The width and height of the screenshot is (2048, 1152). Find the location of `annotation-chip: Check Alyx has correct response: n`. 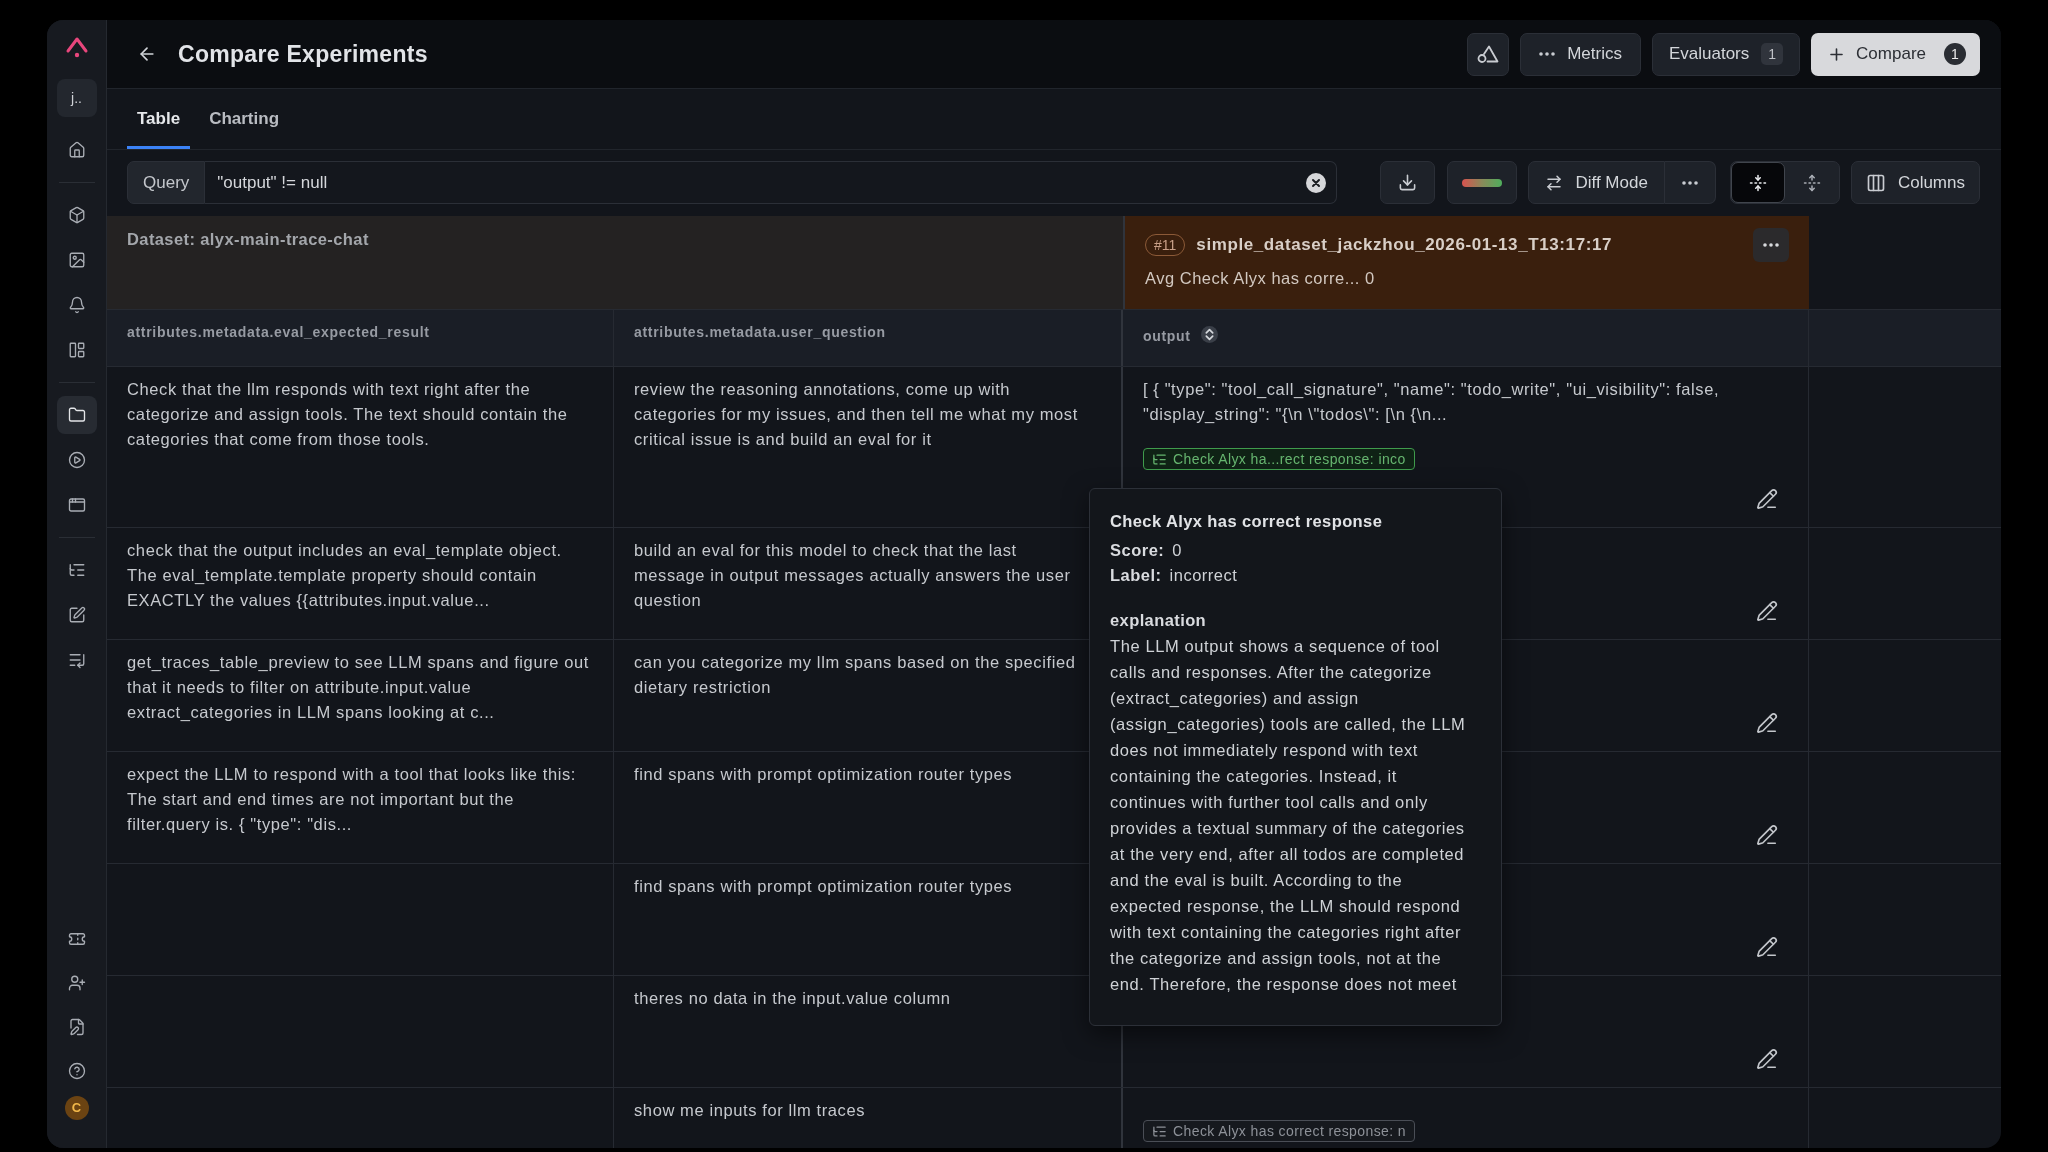

annotation-chip: Check Alyx has correct response: n is located at coordinates (1279, 1131).